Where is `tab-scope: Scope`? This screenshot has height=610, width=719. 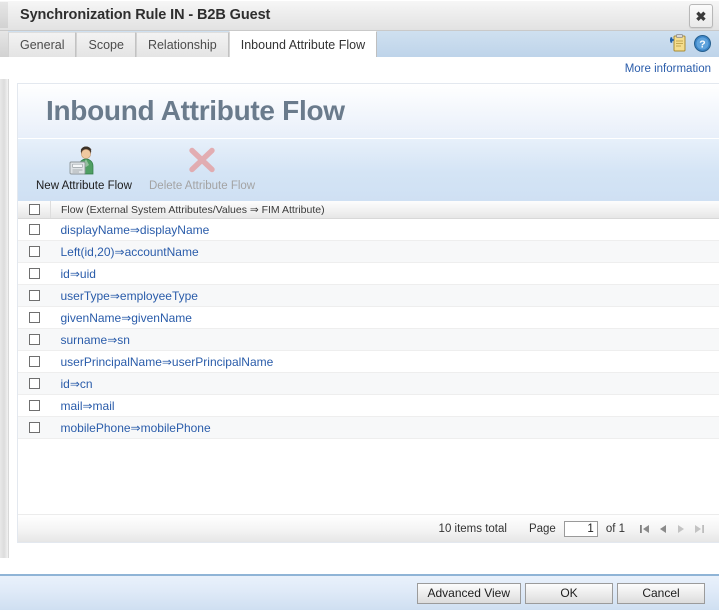
tab-scope: Scope is located at coordinates (106, 44).